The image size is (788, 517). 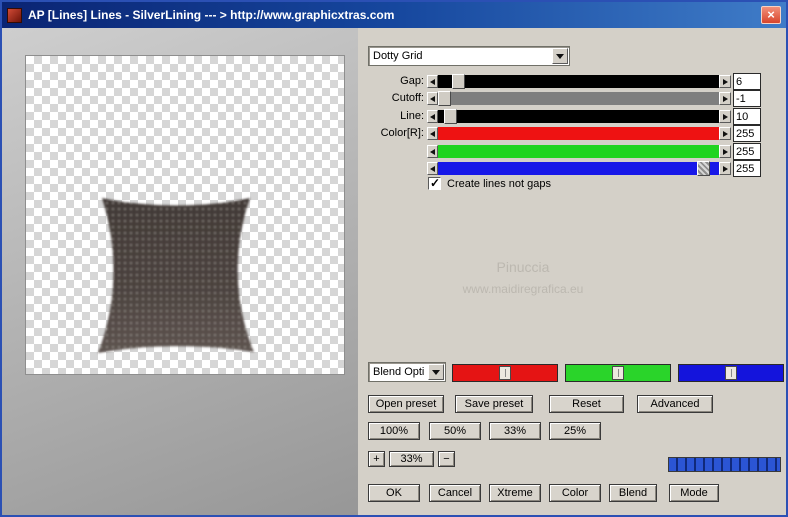 I want to click on slider-label: Cutoff:, so click(x=407, y=98).